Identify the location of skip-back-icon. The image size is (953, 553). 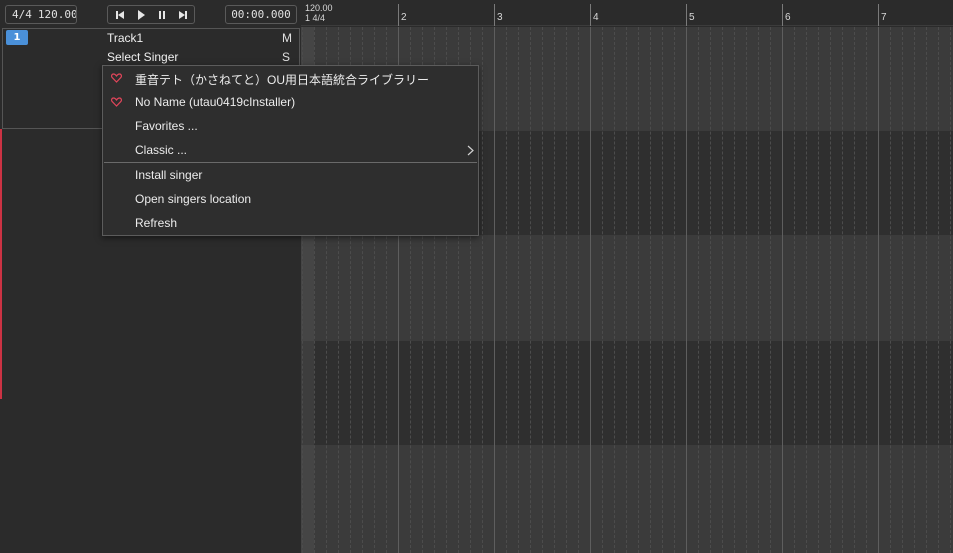
(120, 15).